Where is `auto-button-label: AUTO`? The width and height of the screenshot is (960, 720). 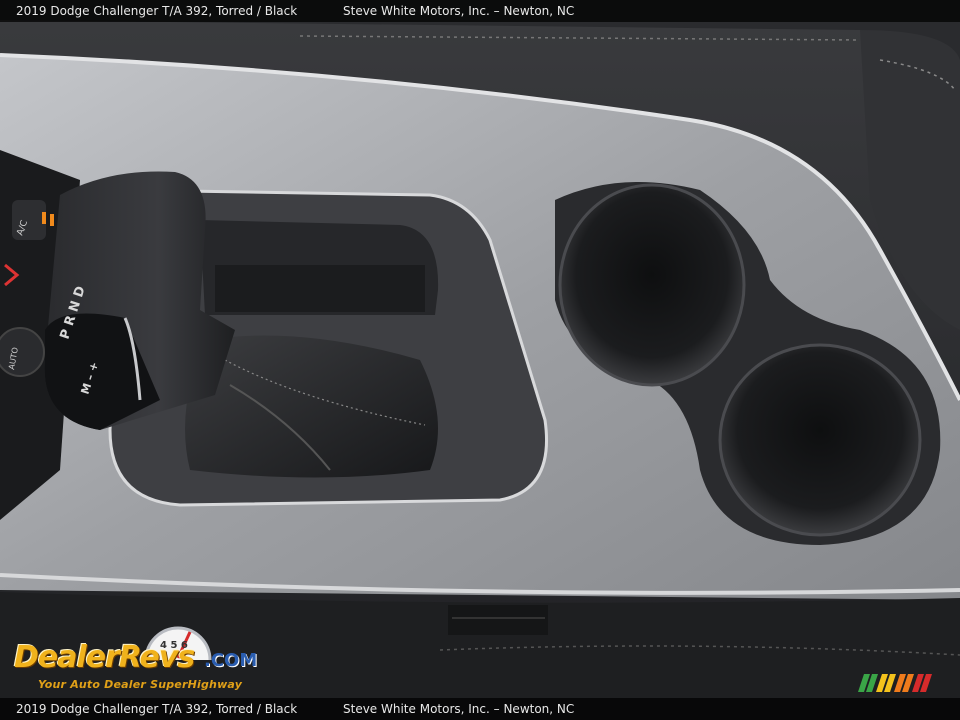 auto-button-label: AUTO is located at coordinates (13, 359).